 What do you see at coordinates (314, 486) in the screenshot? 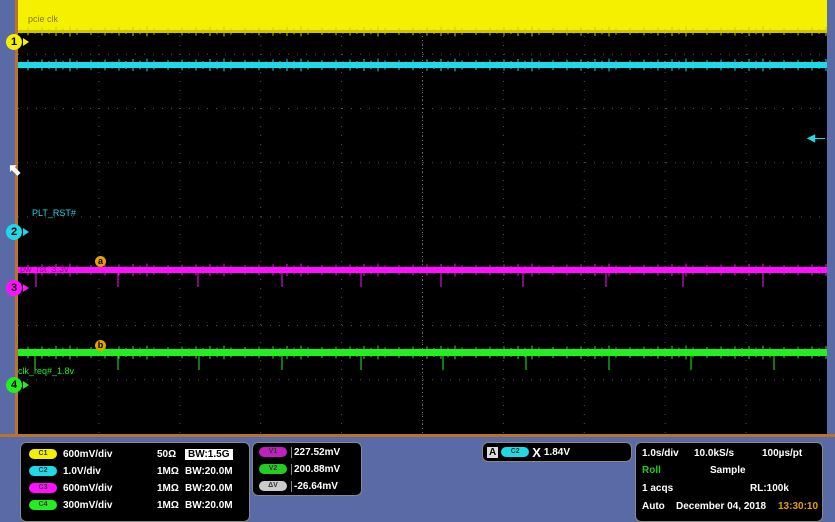
I see `cursor-value: -26.64mV` at bounding box center [314, 486].